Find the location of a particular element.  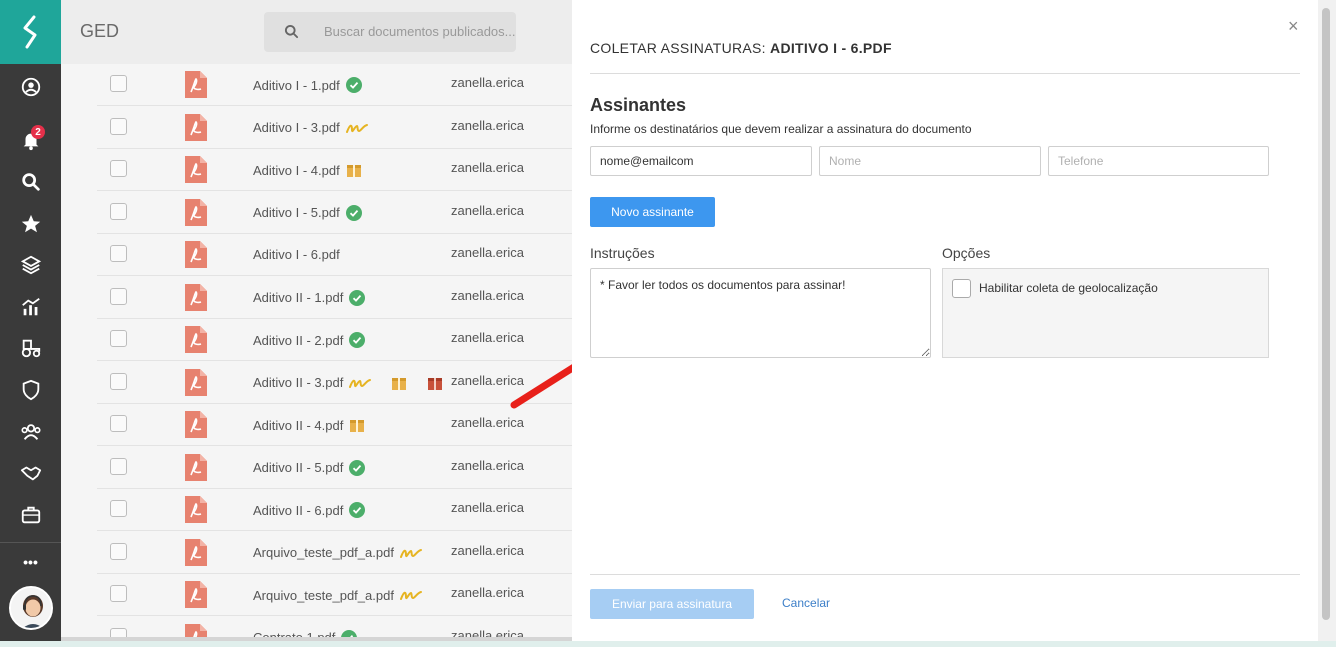

file-name-text: Aditivo II - 6.pdf is located at coordinates (298, 510).